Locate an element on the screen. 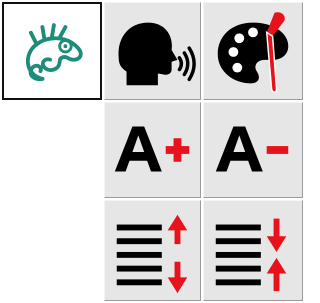 The height and width of the screenshot is (303, 320). mascot-button is located at coordinates (52, 51).